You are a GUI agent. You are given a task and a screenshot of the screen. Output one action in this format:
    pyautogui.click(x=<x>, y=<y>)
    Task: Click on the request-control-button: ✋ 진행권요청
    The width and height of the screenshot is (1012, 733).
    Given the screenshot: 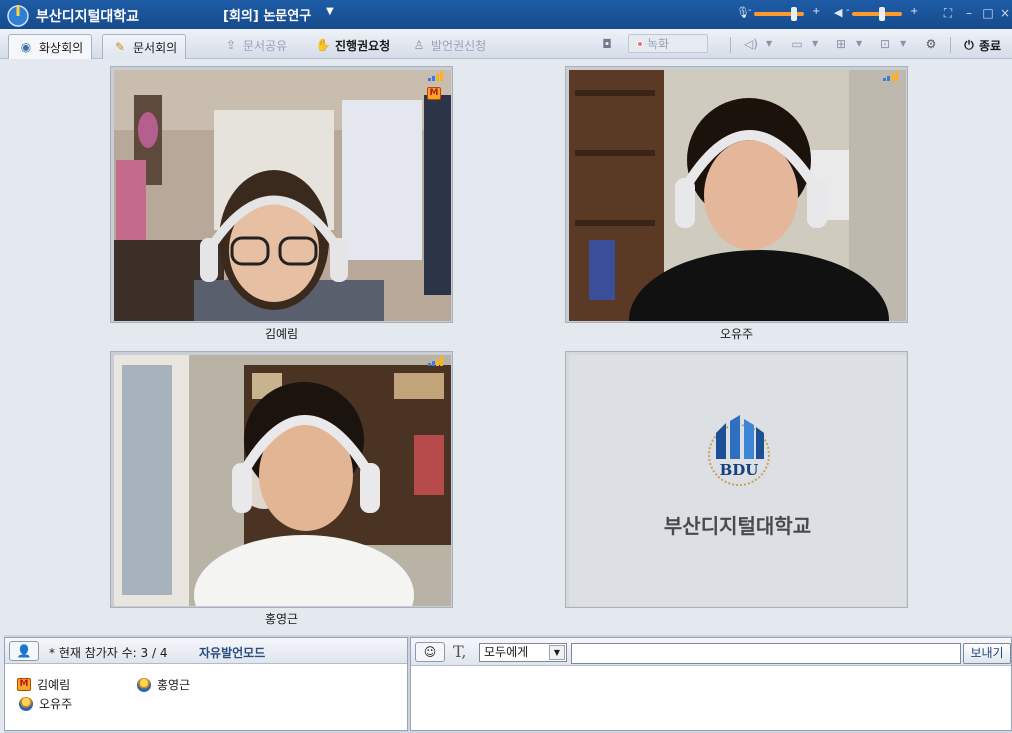 What is the action you would take?
    pyautogui.click(x=352, y=45)
    